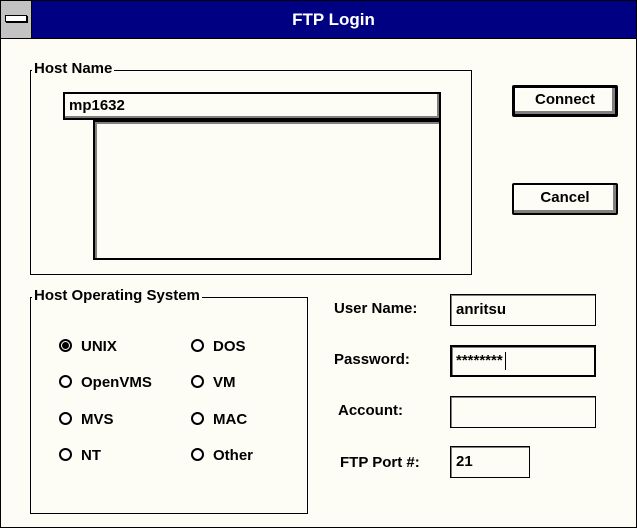 This screenshot has width=637, height=528. Describe the element at coordinates (267, 190) in the screenshot. I see `host-name-history-list` at that location.